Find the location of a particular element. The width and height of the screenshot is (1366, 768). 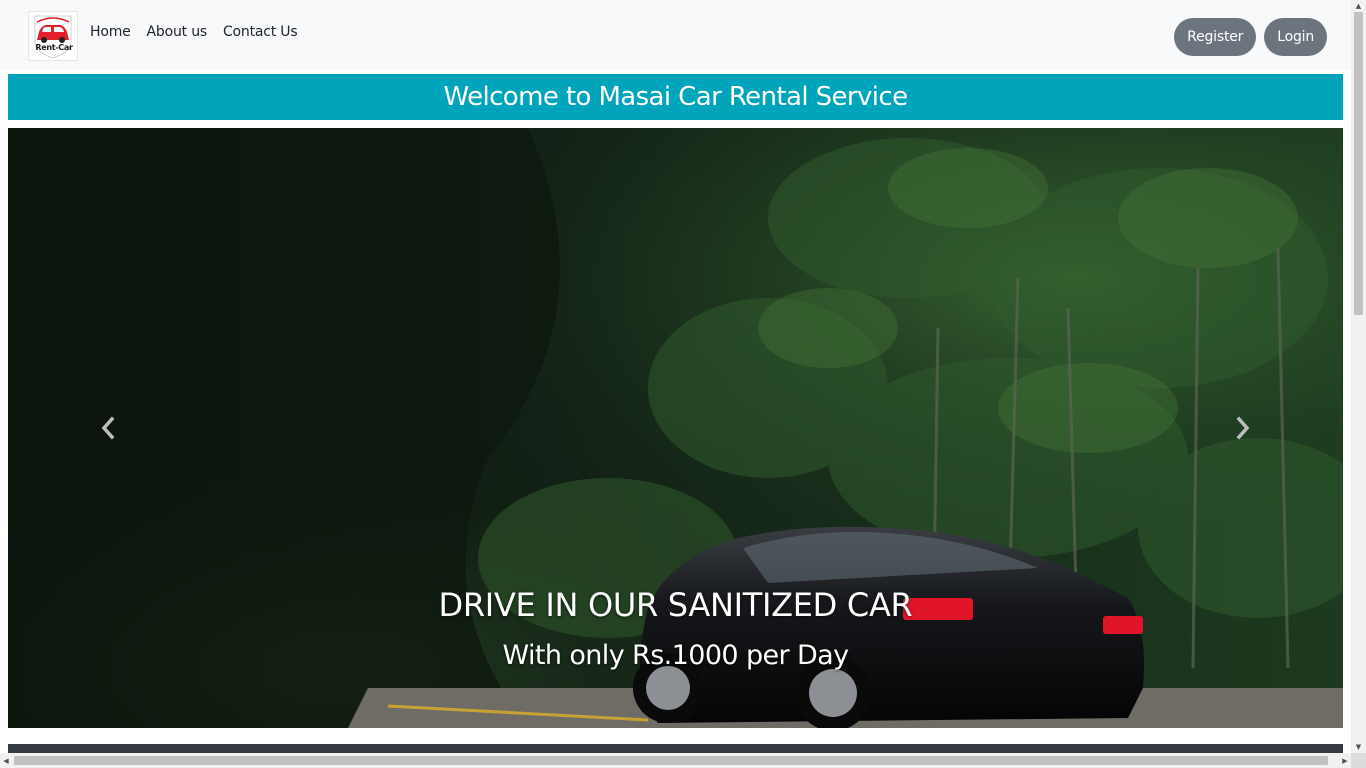

vertical-scrollbar: ▲ ▼ is located at coordinates (1358, 376).